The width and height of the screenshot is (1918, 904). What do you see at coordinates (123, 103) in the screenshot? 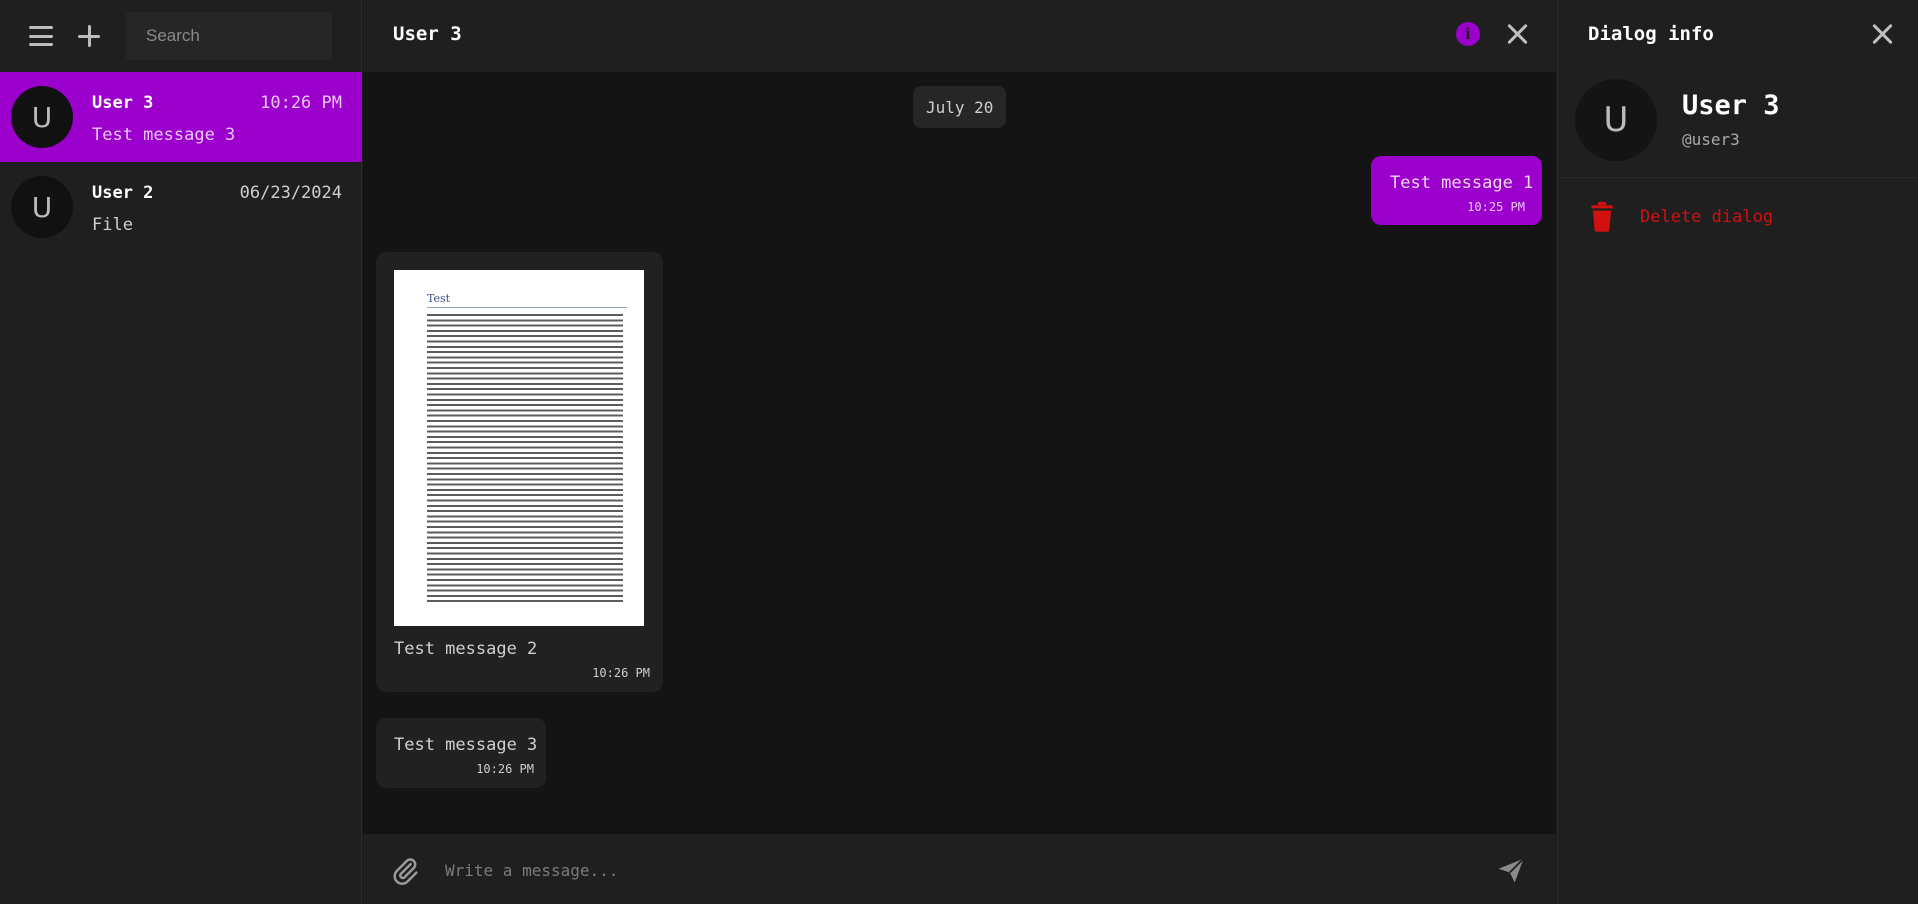
I see `chat-name: User 3` at bounding box center [123, 103].